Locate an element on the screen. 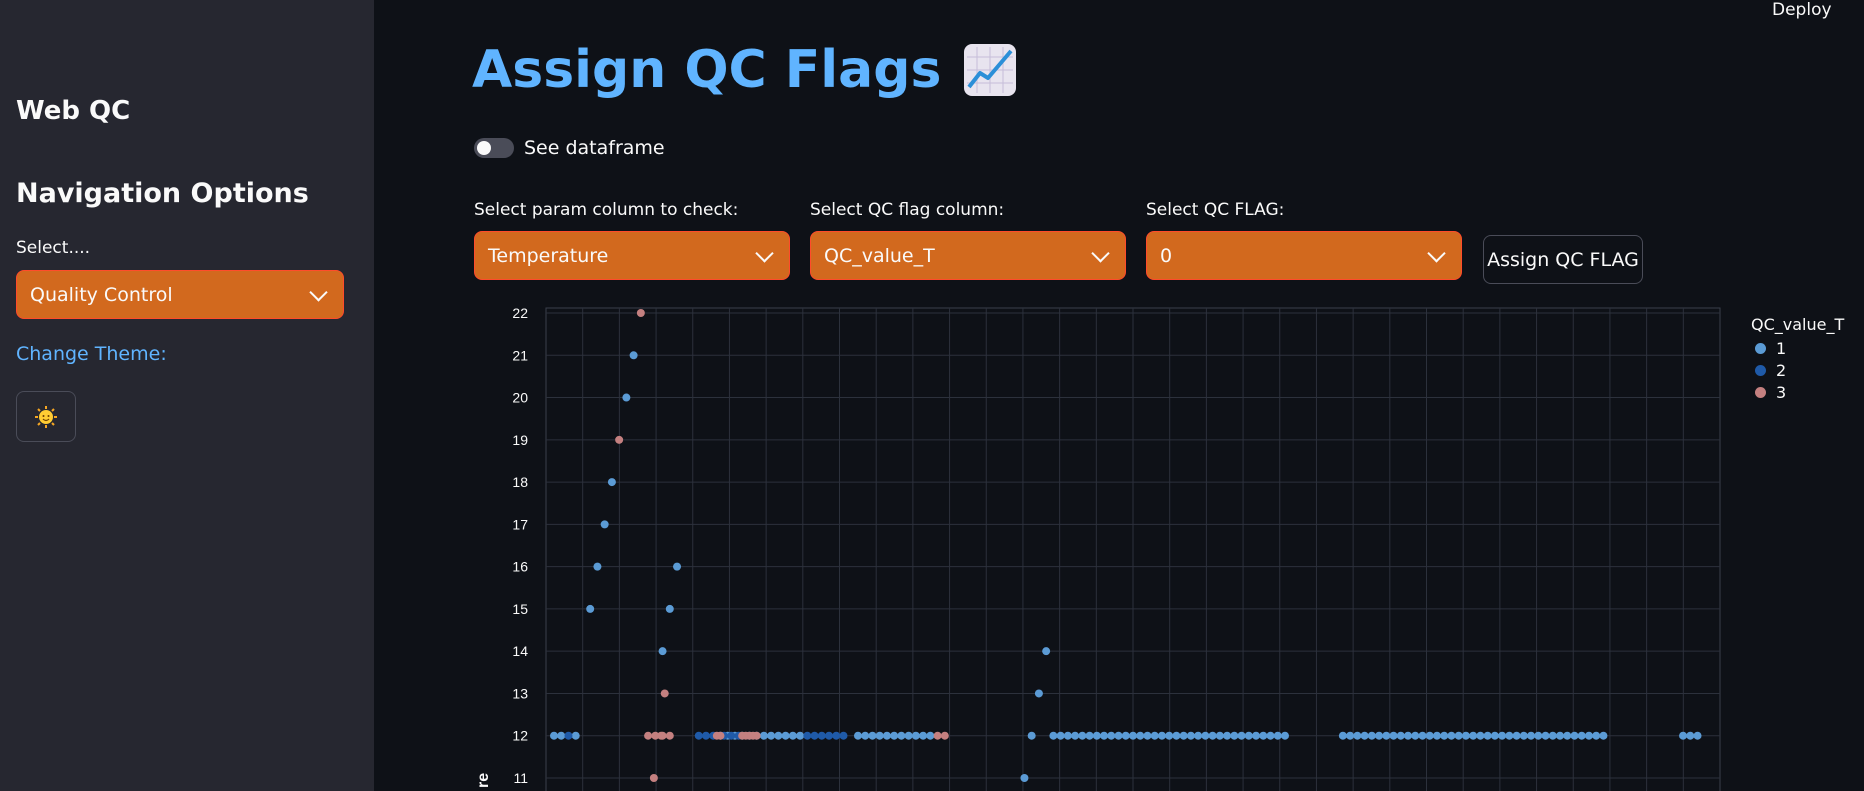  y-tick-label: 22 is located at coordinates (520, 313).